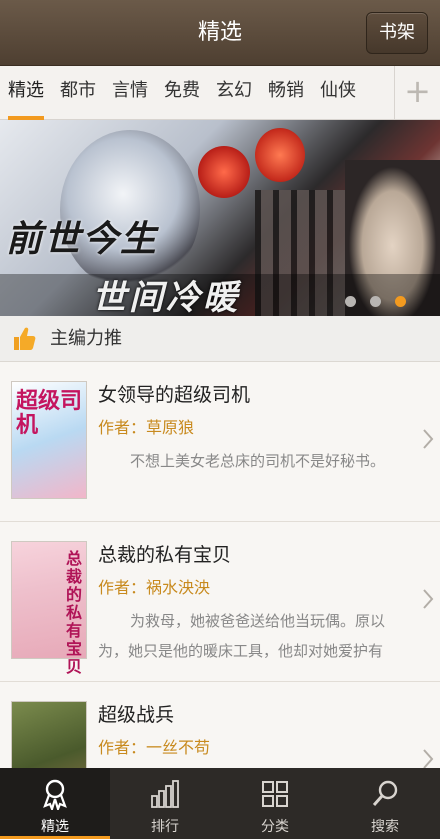  What do you see at coordinates (86, 338) in the screenshot?
I see `section-title: 主编力推` at bounding box center [86, 338].